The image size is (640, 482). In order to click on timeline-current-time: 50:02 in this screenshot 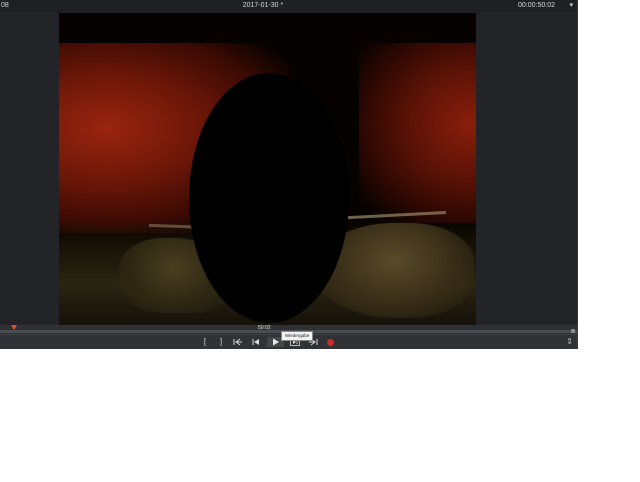, I will do `click(264, 328)`.